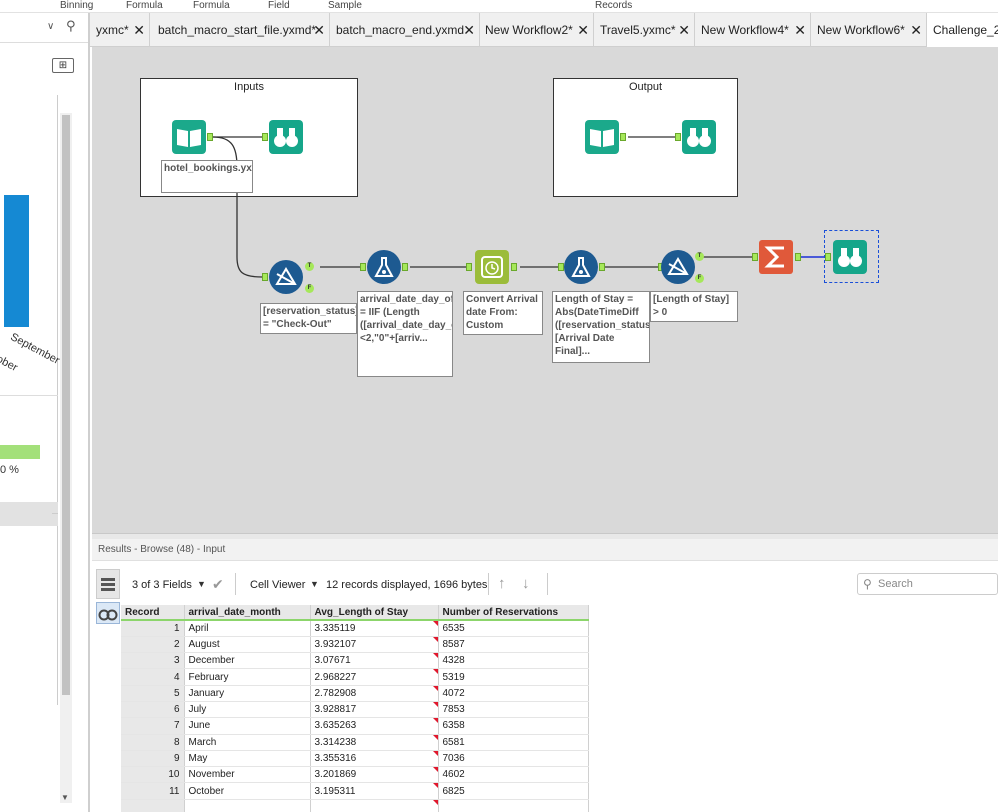  What do you see at coordinates (247, 677) in the screenshot?
I see `month-cell: February` at bounding box center [247, 677].